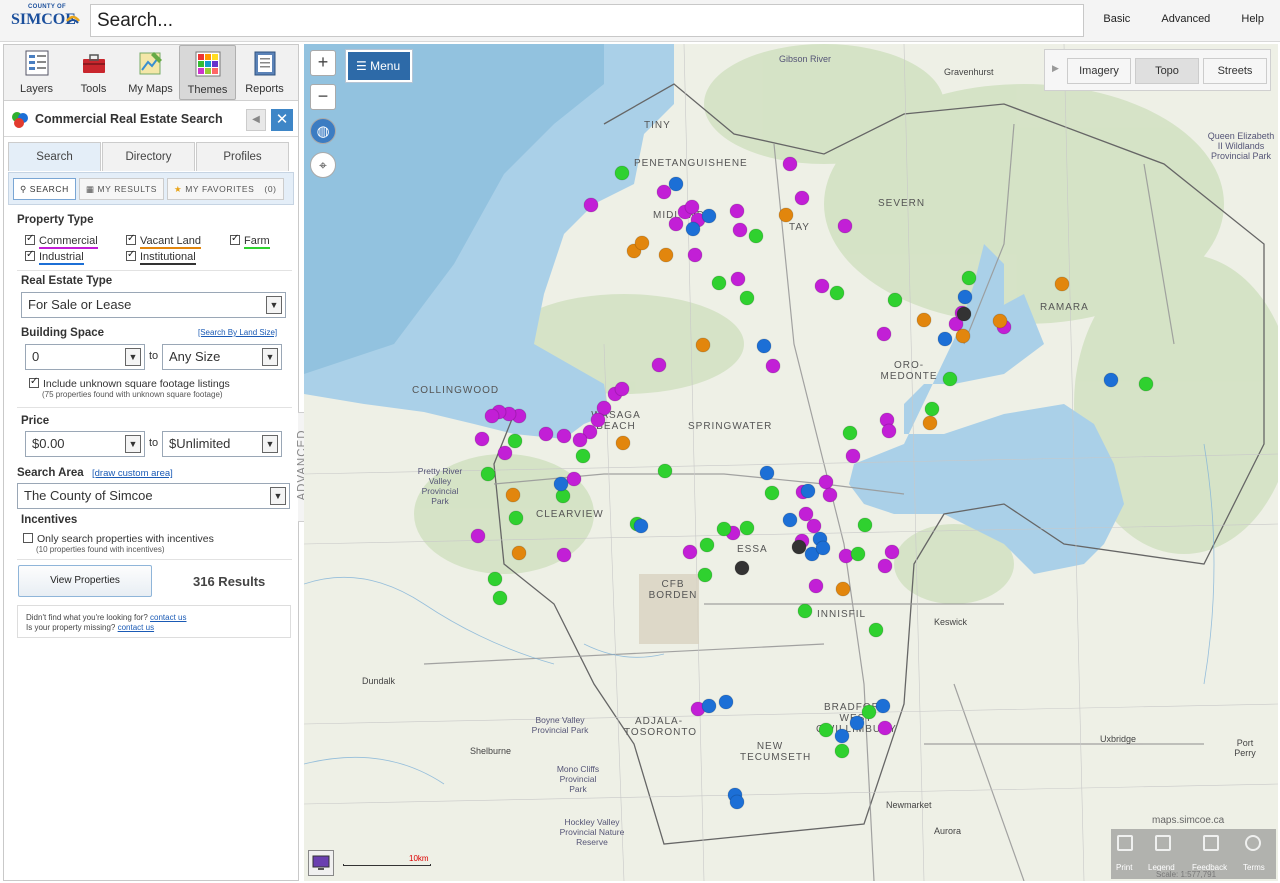 The image size is (1280, 883). What do you see at coordinates (85, 357) in the screenshot?
I see `building-space-min-select: 0 ▼` at bounding box center [85, 357].